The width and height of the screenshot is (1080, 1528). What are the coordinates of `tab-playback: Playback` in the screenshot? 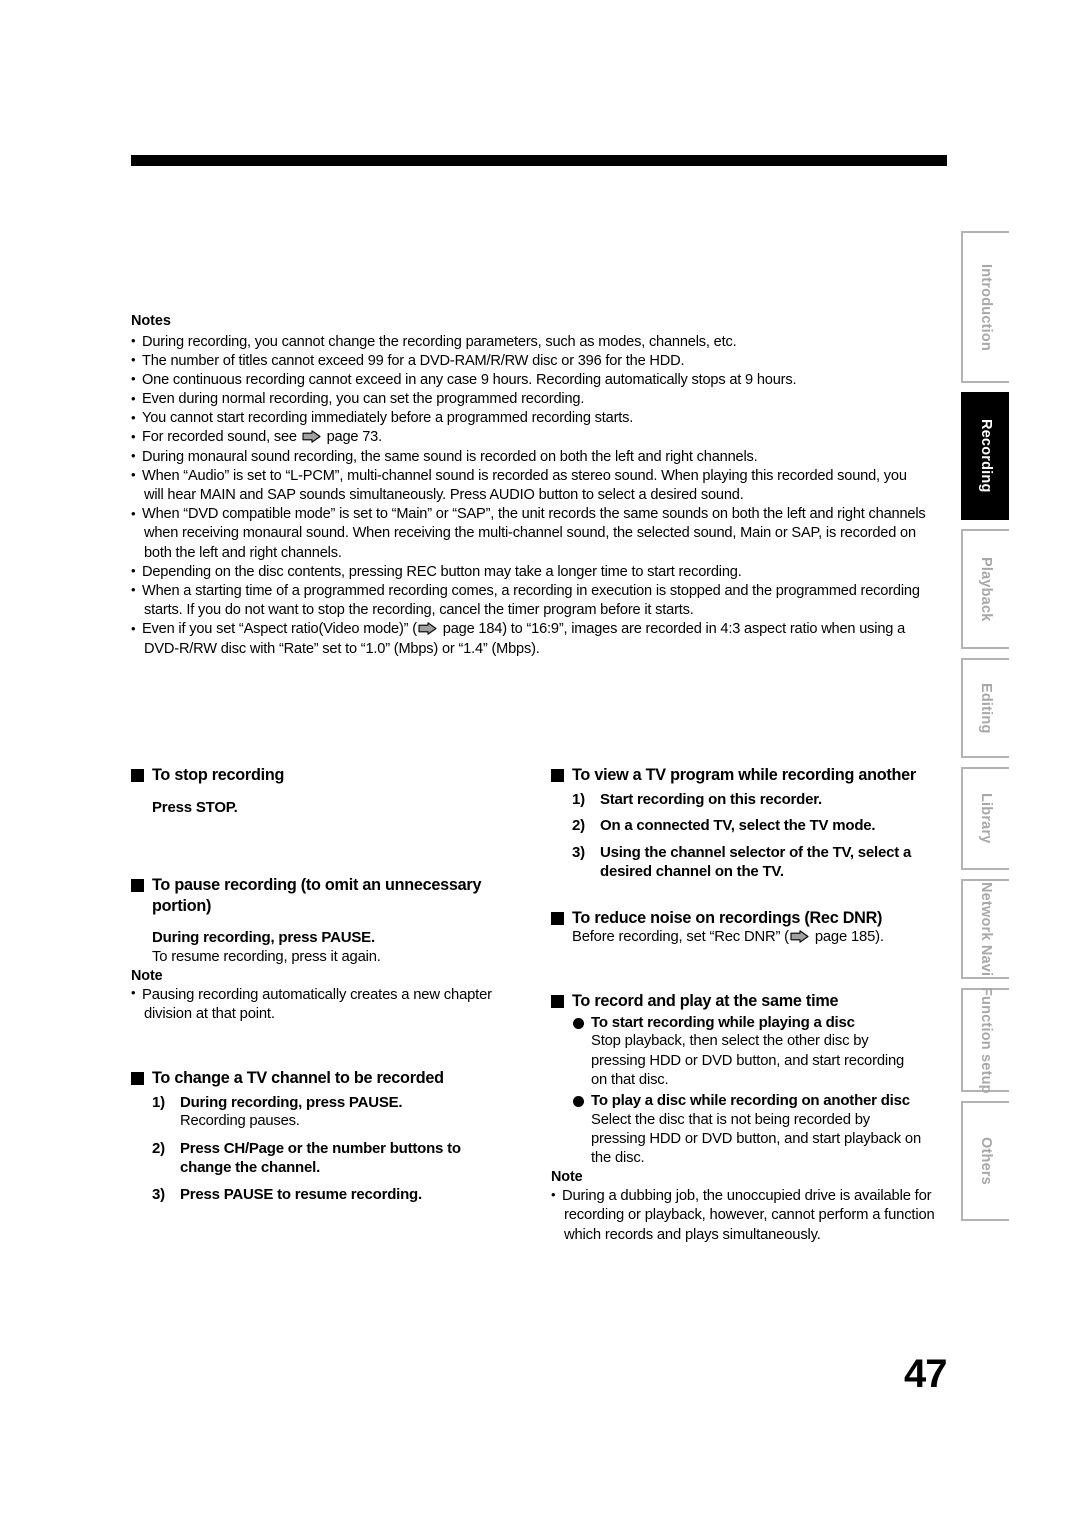 It's located at (985, 589).